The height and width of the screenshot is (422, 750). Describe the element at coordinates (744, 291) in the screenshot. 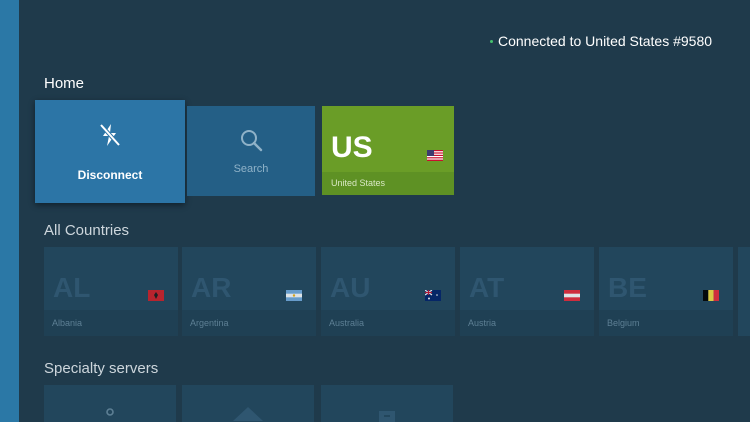

I see `country-tile-partial` at that location.